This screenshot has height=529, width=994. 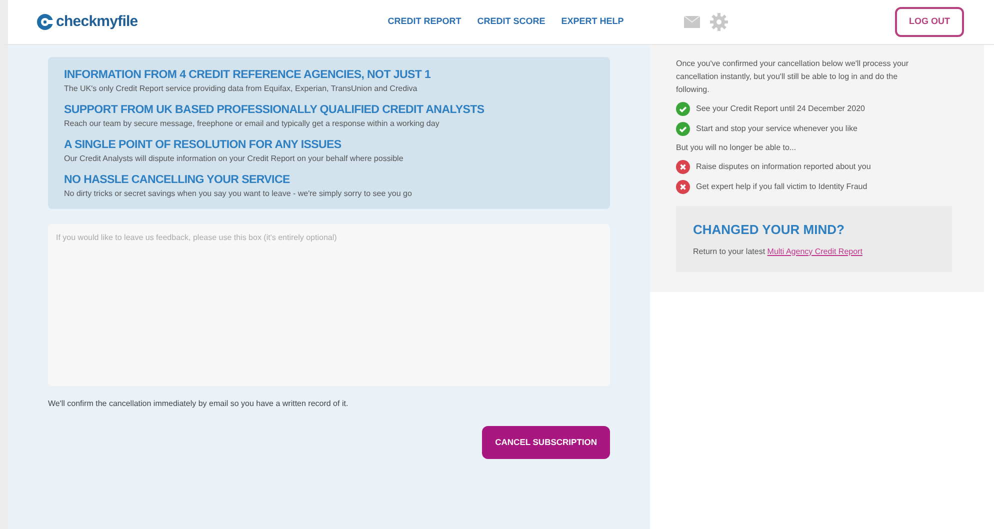 I want to click on sidebar-list-item: Get expert help if you fall victim to Identity Fraud, so click(x=782, y=187).